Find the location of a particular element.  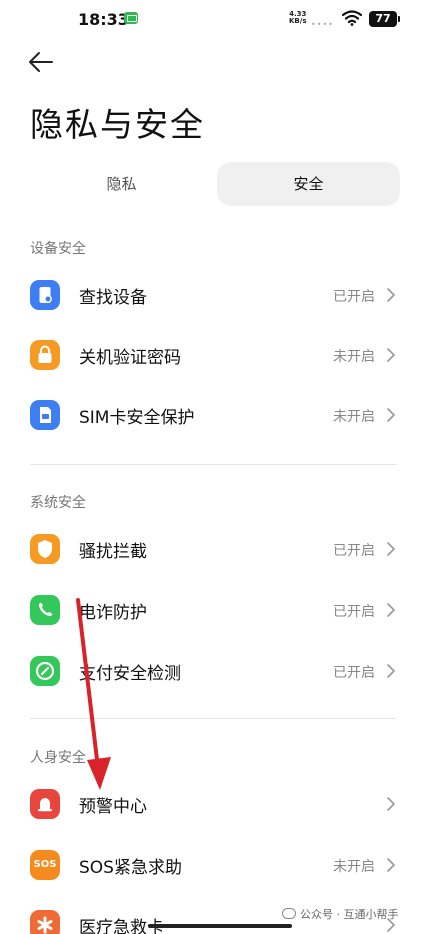

find-device-icon is located at coordinates (45, 295).